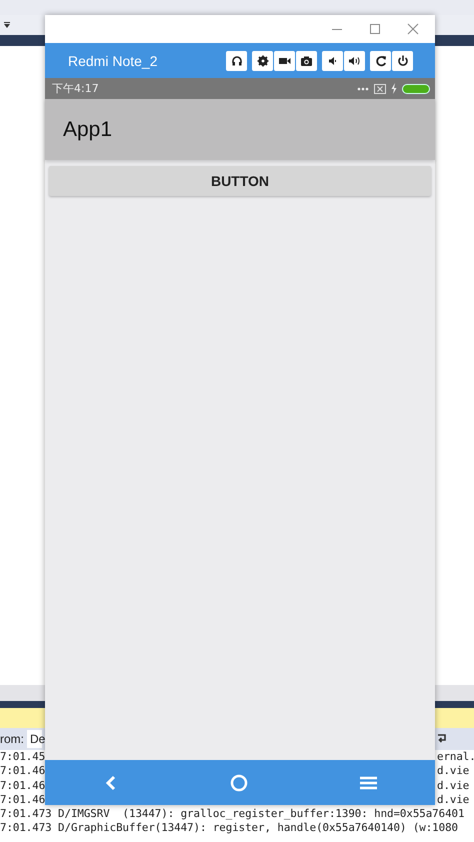 The width and height of the screenshot is (474, 842). I want to click on volume-down-icon, so click(332, 60).